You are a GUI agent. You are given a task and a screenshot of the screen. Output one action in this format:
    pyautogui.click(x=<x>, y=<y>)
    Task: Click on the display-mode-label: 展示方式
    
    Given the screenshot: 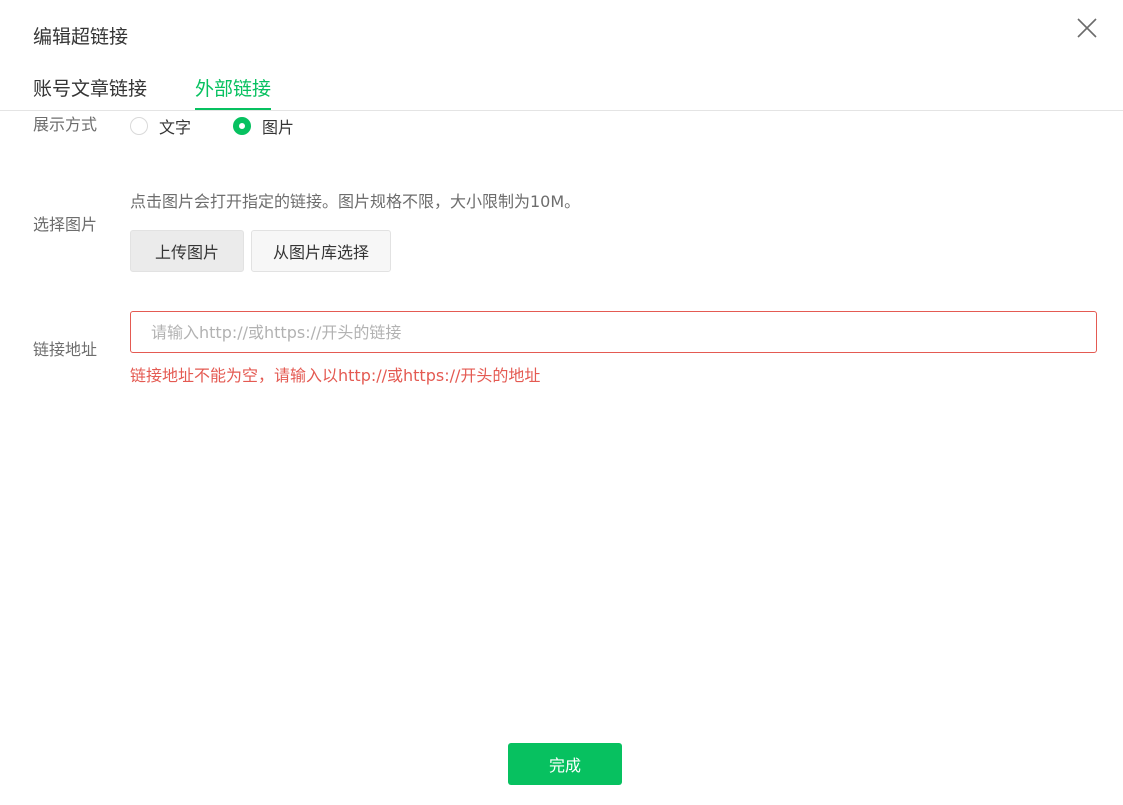 What is the action you would take?
    pyautogui.click(x=65, y=124)
    